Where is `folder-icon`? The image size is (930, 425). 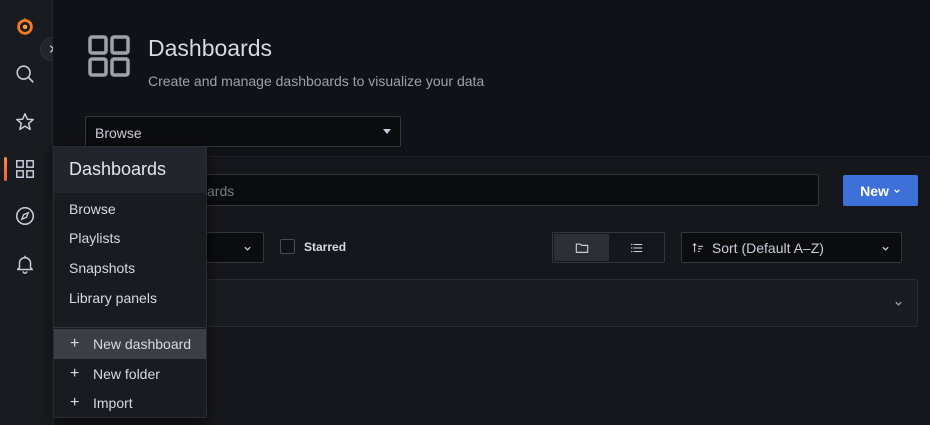 folder-icon is located at coordinates (581, 247).